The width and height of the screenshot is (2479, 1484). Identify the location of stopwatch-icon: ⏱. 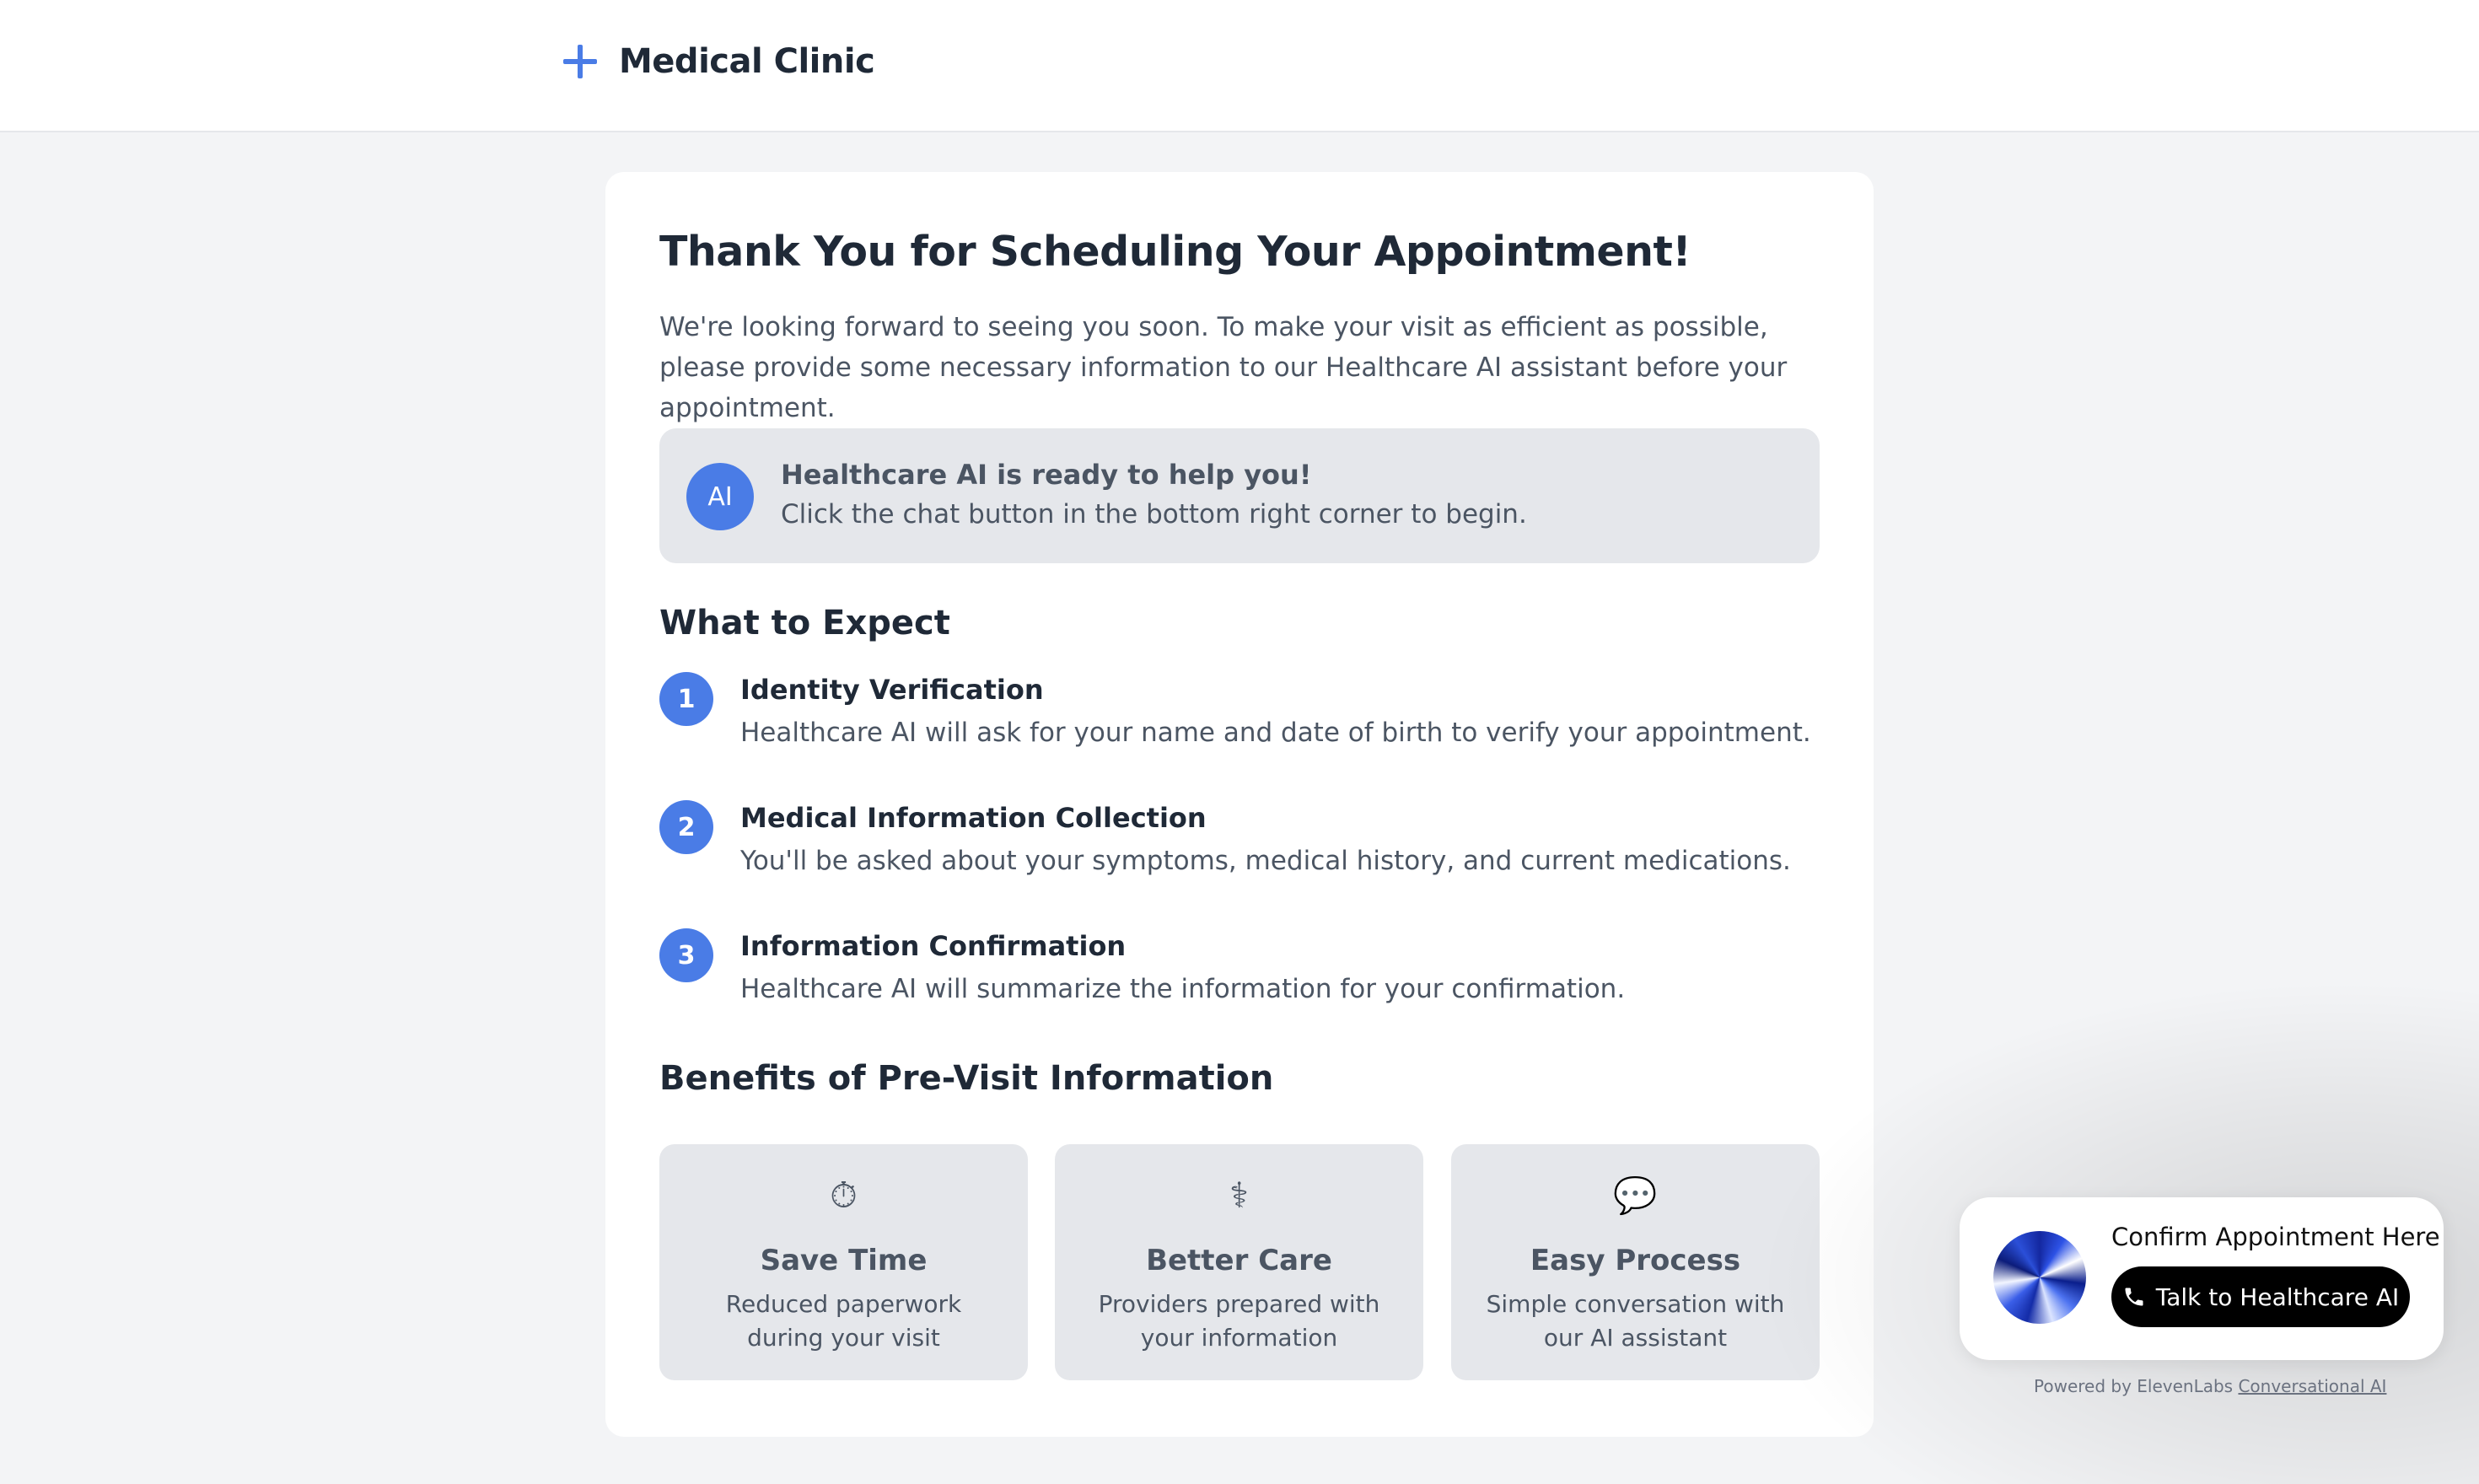
(844, 1195).